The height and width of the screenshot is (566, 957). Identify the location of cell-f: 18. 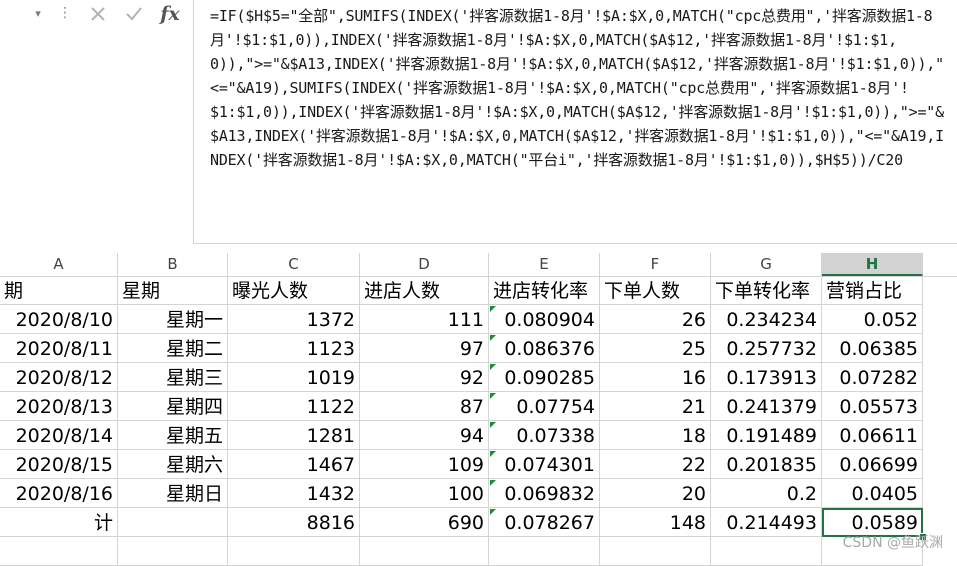
(655, 435).